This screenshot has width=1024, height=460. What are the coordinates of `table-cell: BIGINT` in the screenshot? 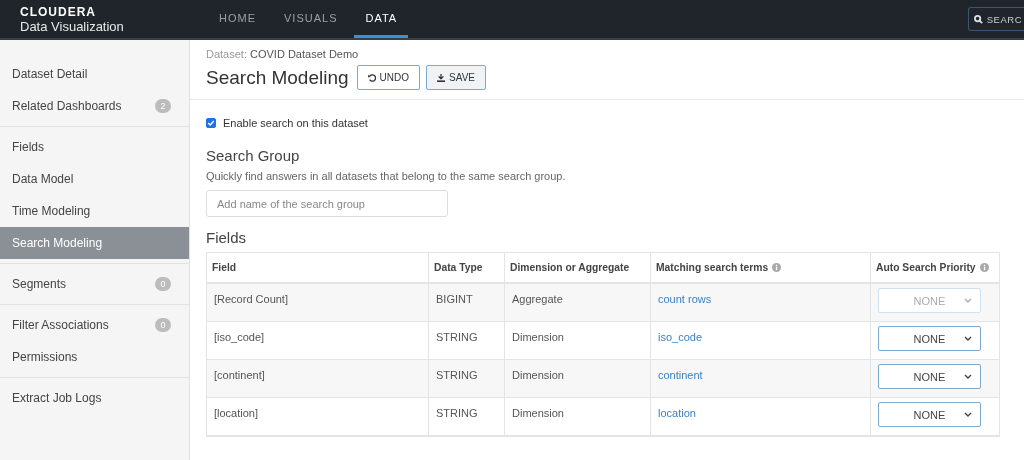 It's located at (467, 303).